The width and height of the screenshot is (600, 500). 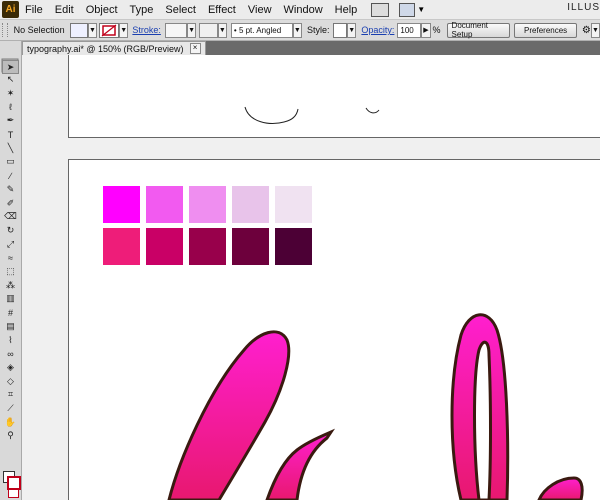 What do you see at coordinates (10, 107) in the screenshot?
I see `lasso-icon: ℓ` at bounding box center [10, 107].